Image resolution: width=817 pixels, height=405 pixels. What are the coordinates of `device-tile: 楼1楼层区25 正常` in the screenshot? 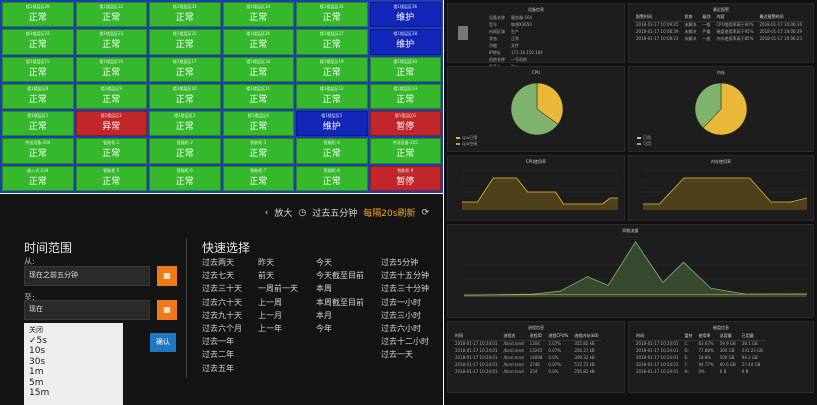 It's located at (185, 42).